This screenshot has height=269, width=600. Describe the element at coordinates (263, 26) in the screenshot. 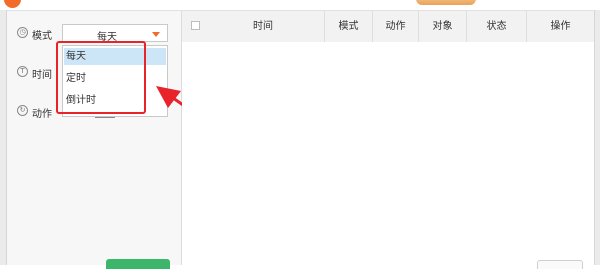

I see `column-header-time: 时间` at that location.